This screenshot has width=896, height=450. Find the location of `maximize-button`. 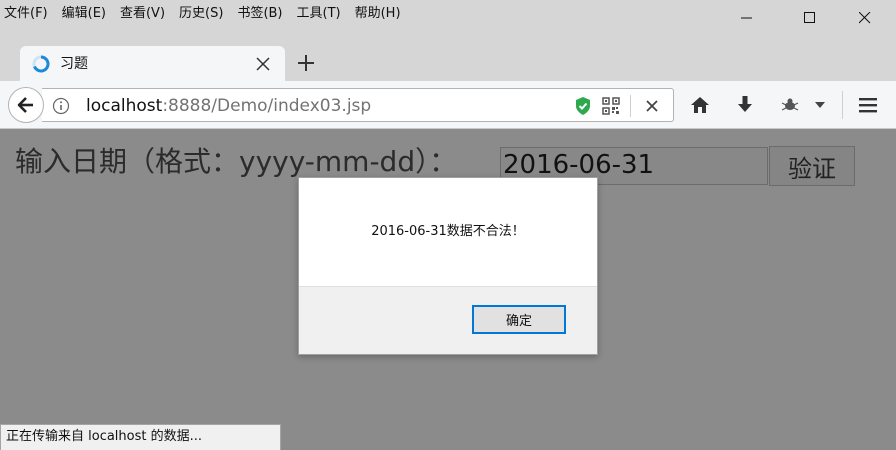

maximize-button is located at coordinates (810, 18).